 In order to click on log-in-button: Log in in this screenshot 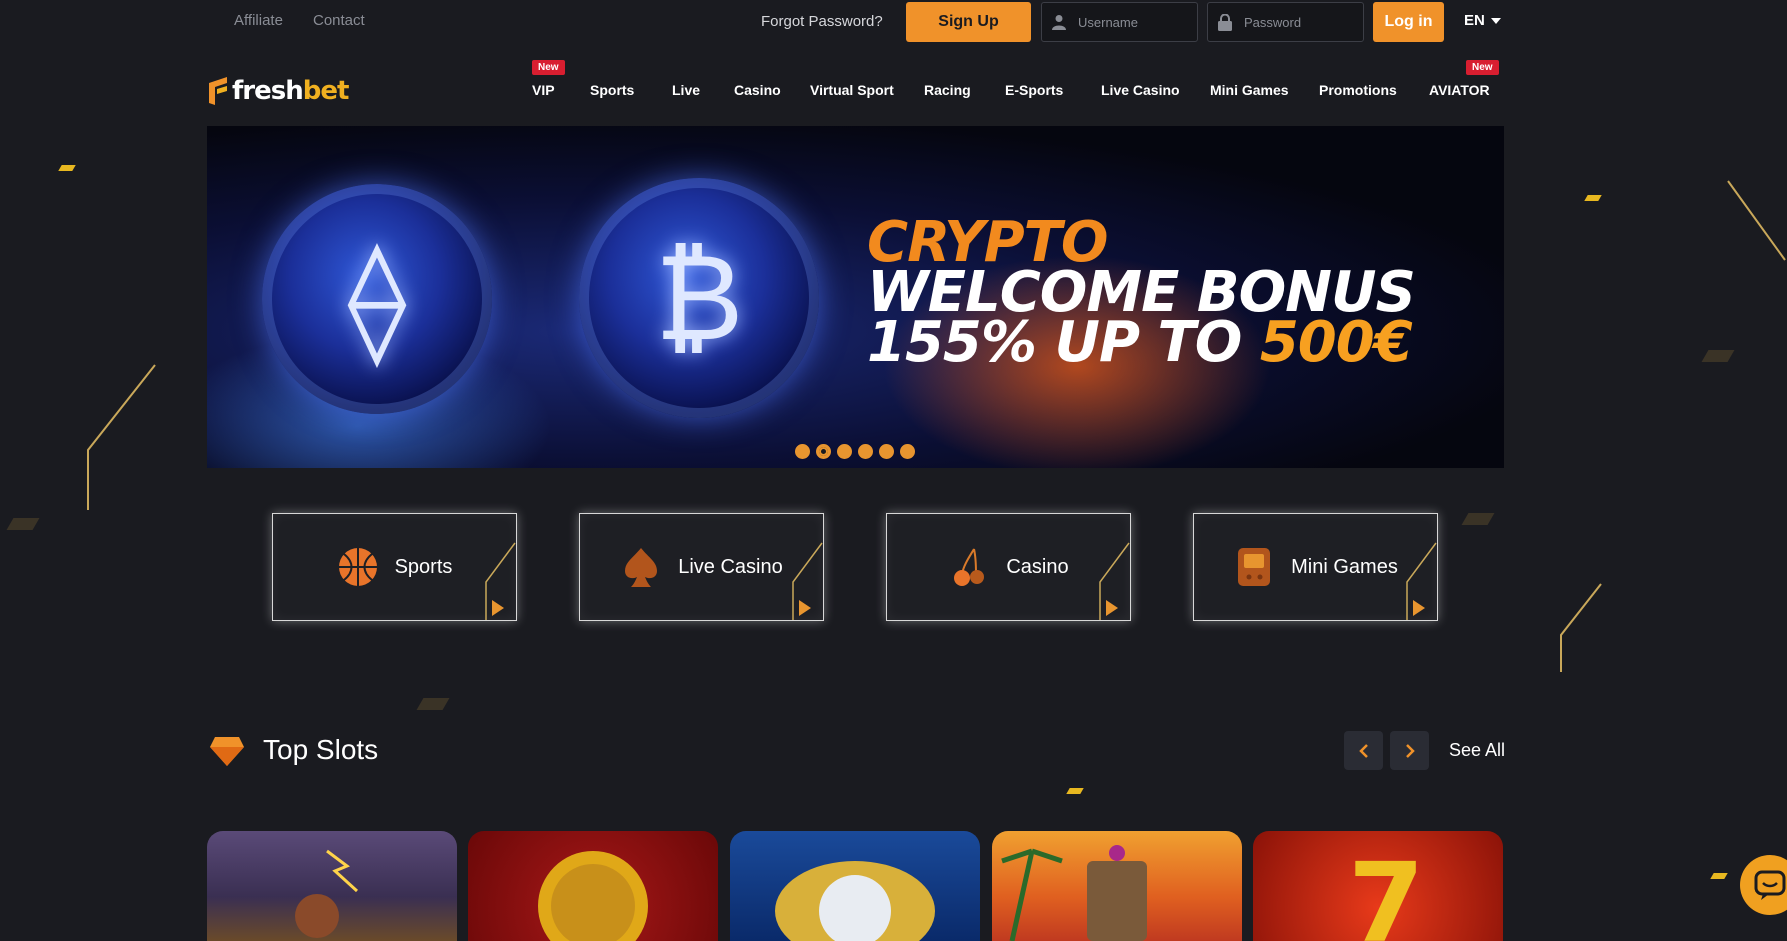, I will do `click(1408, 22)`.